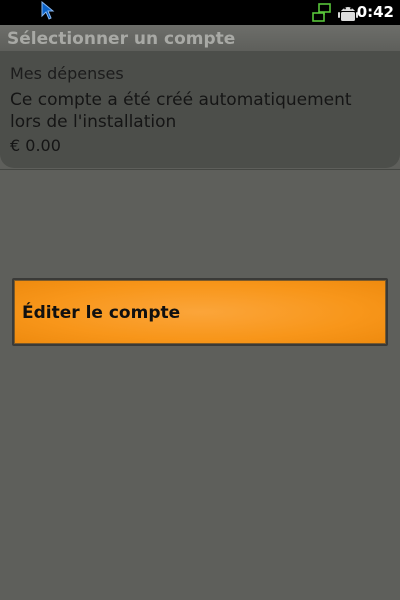  Describe the element at coordinates (322, 15) in the screenshot. I see `network-icon` at that location.